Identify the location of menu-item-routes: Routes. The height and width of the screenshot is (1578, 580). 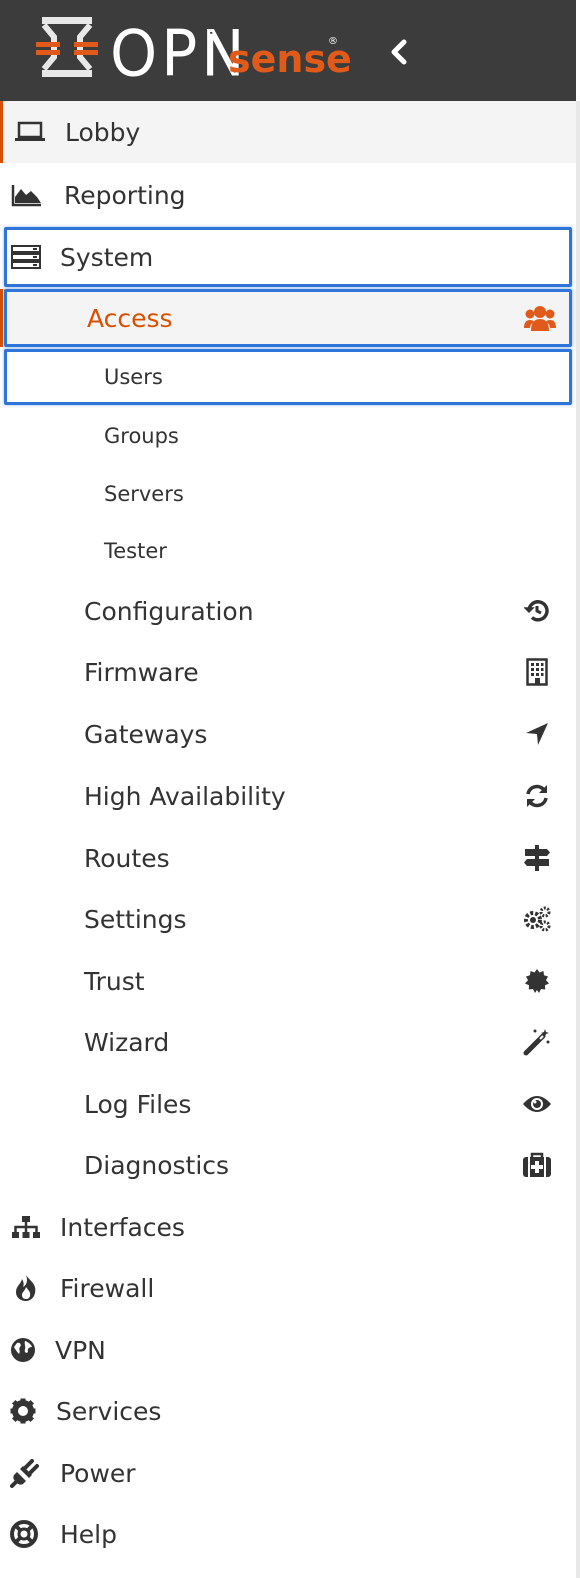
(288, 858).